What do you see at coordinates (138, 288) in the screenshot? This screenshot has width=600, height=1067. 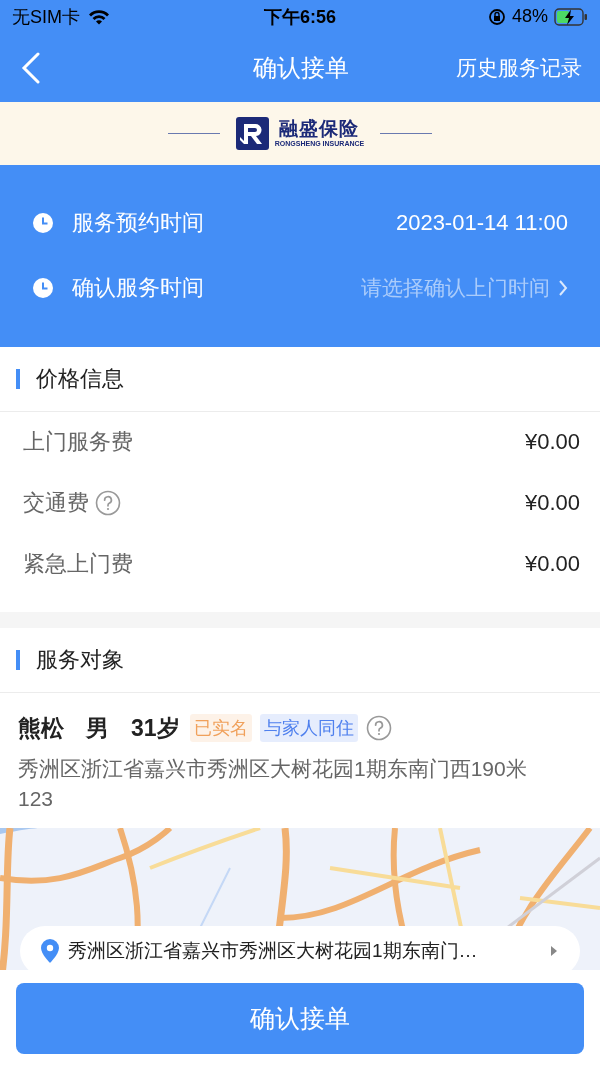 I see `time-label: 确认服务时间` at bounding box center [138, 288].